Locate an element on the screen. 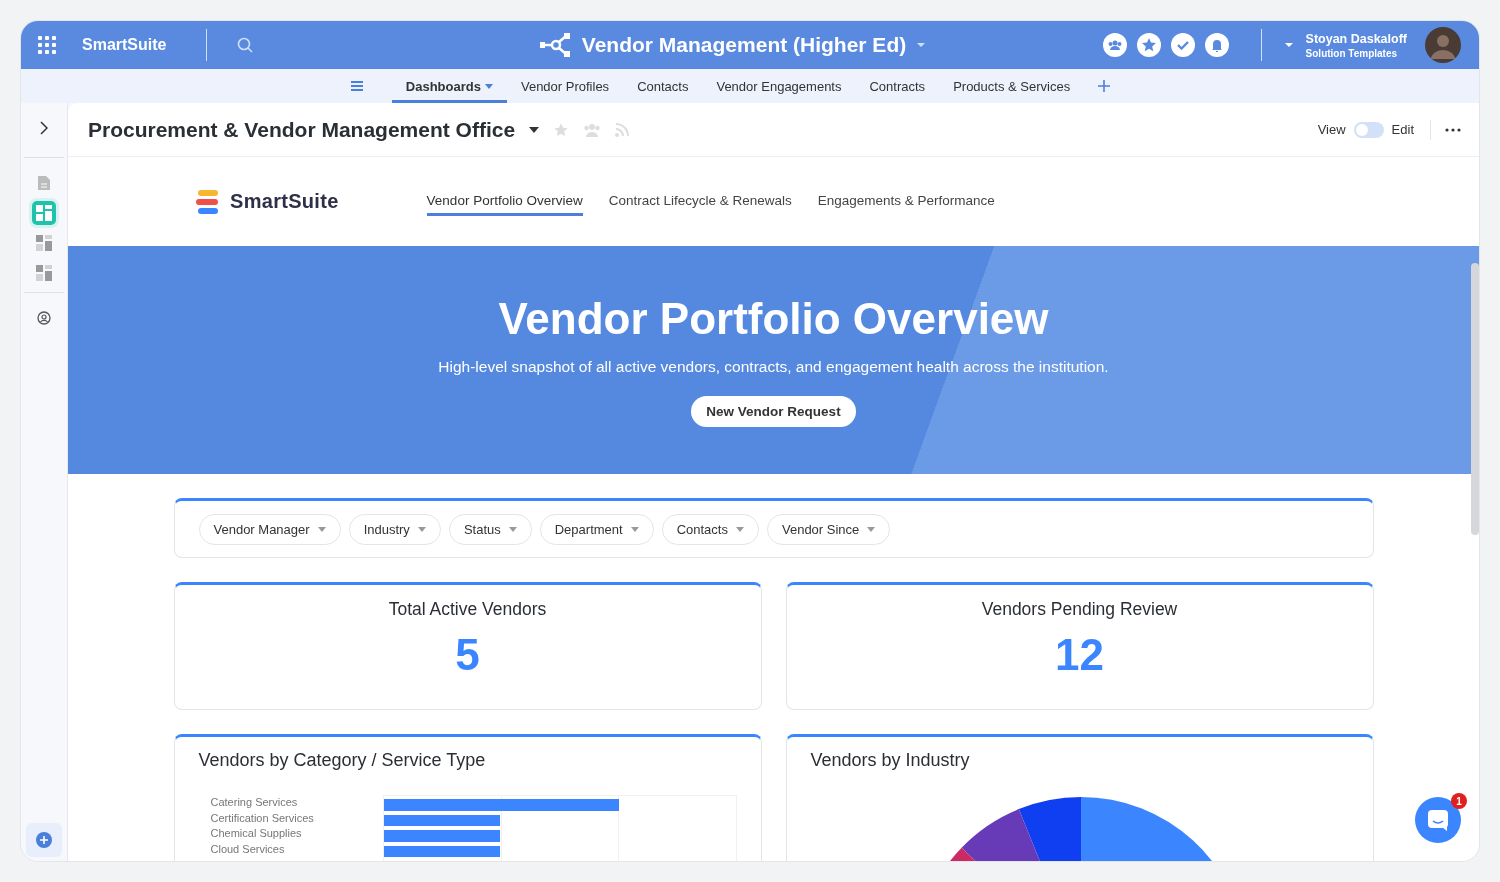  chart-title: Vendors by Category / Service Type is located at coordinates (342, 760).